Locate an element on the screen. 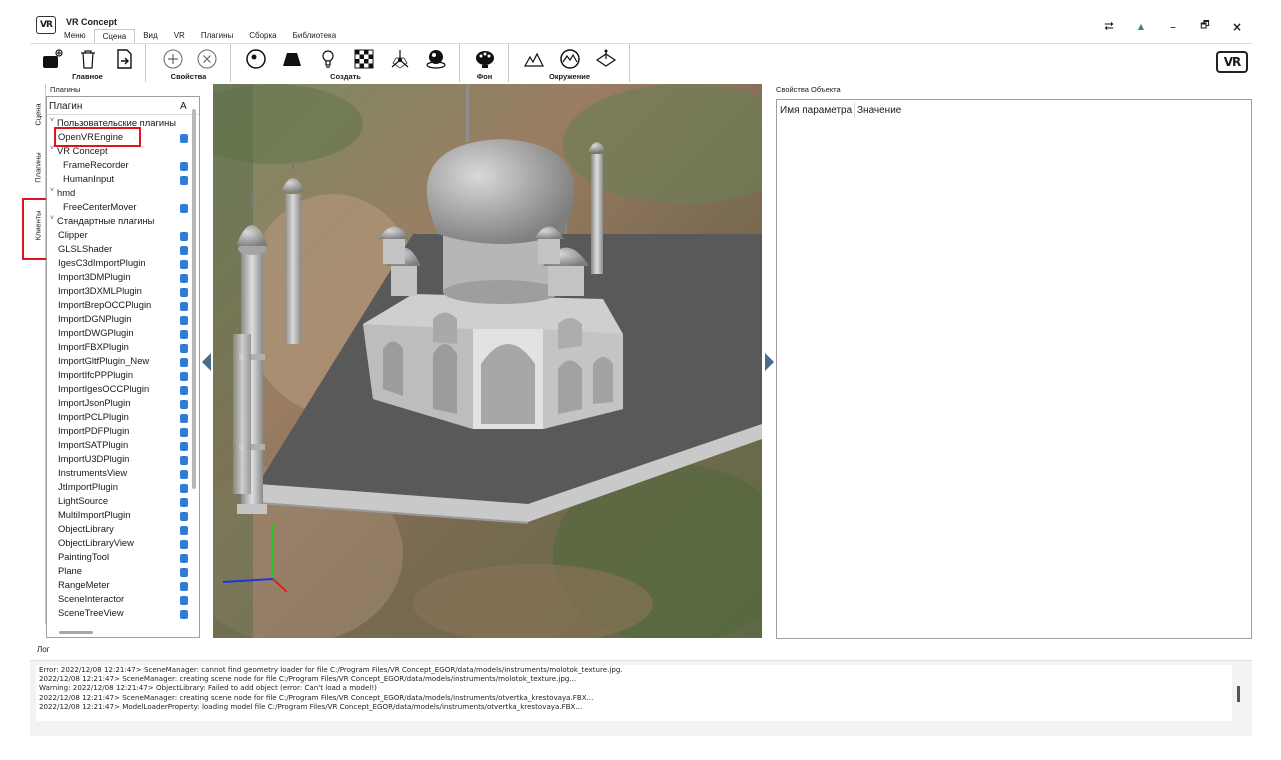 This screenshot has height=760, width=1281. material-icon is located at coordinates (436, 59).